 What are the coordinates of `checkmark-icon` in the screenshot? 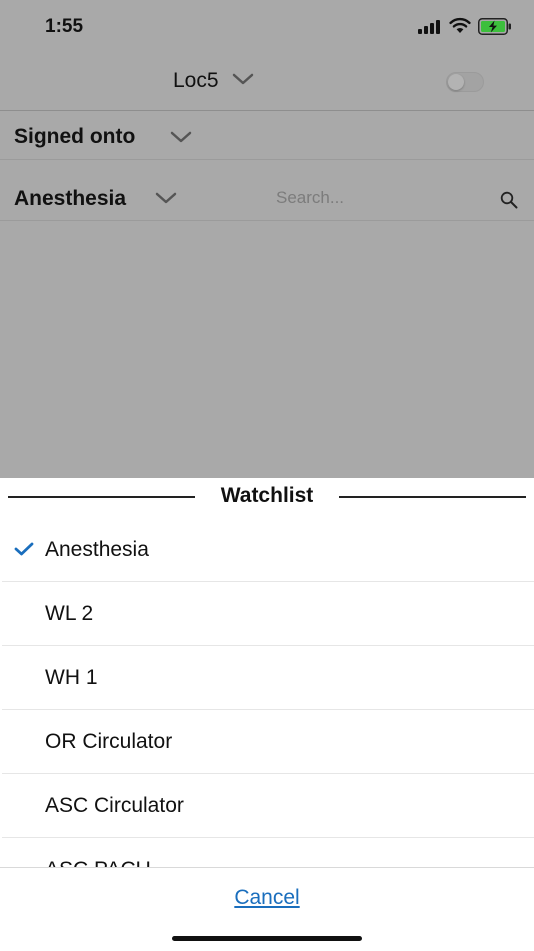 It's located at (24, 549).